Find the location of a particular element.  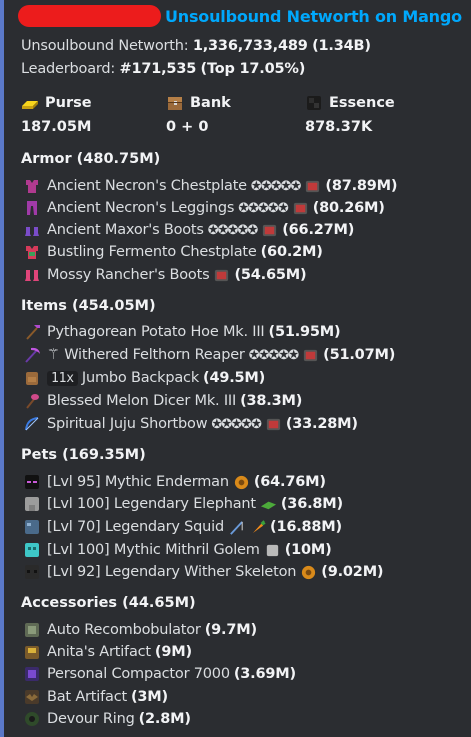

fishing-rod-icon is located at coordinates (236, 527).